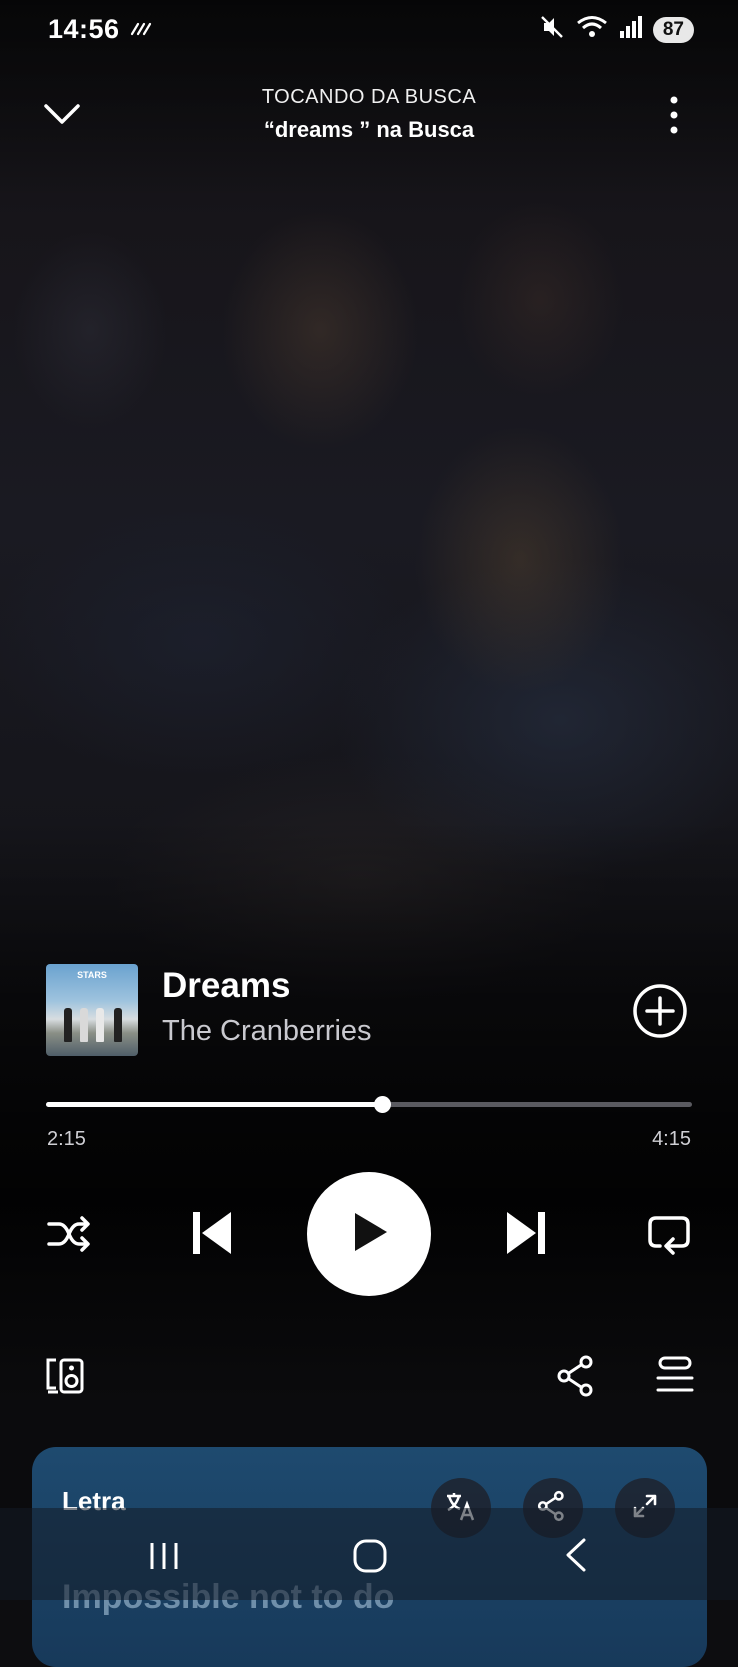 The width and height of the screenshot is (738, 1667). Describe the element at coordinates (660, 1011) in the screenshot. I see `add-to-library-button` at that location.